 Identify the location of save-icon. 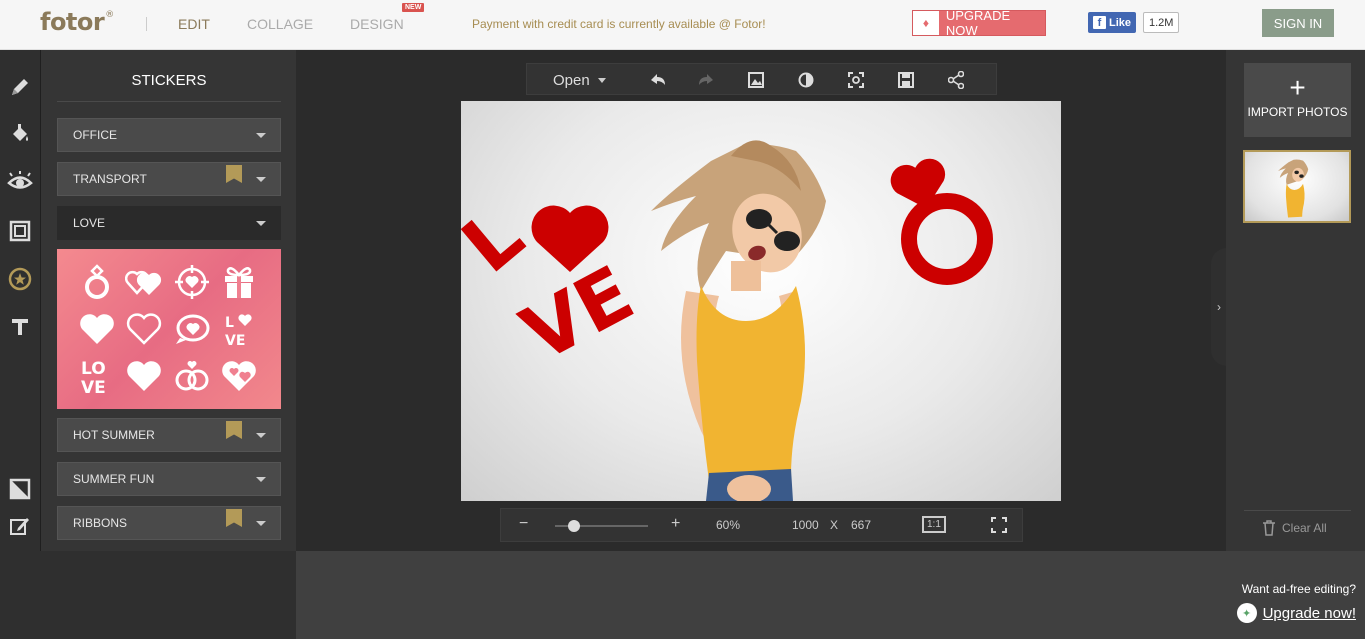
(906, 80).